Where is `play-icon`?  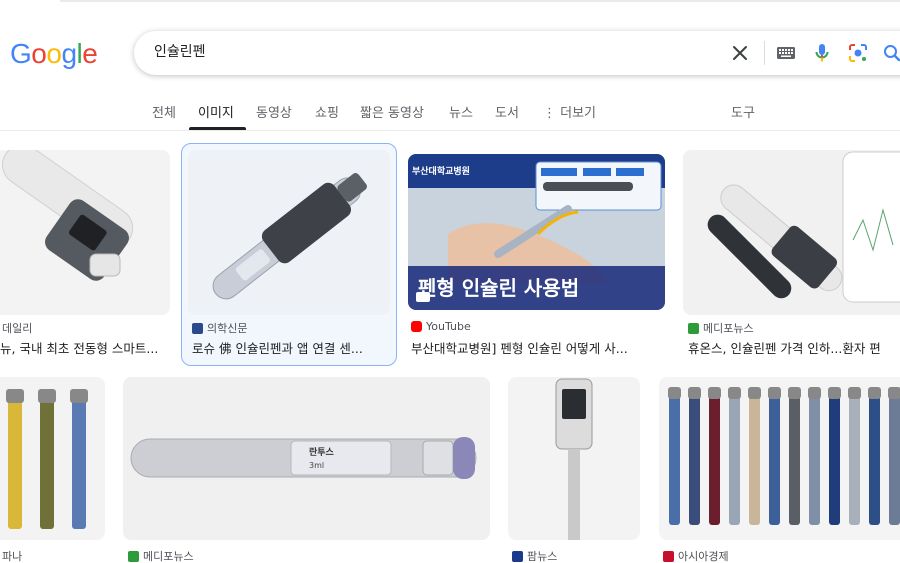 play-icon is located at coordinates (423, 297).